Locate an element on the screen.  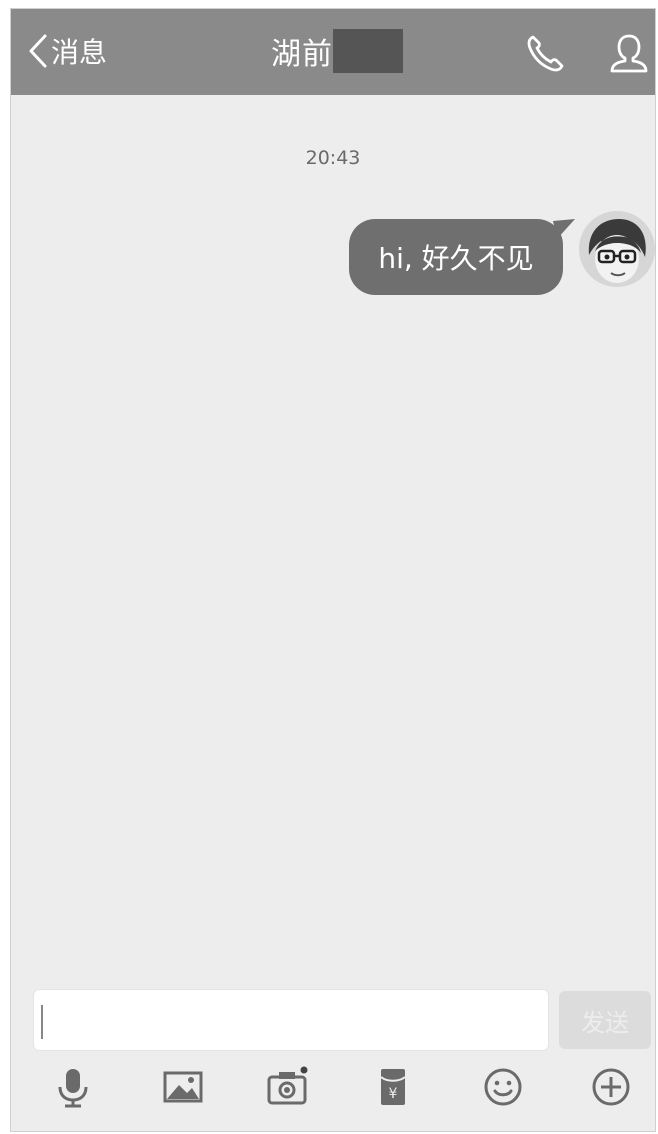
message-text: hi, 好久不见 is located at coordinates (456, 258).